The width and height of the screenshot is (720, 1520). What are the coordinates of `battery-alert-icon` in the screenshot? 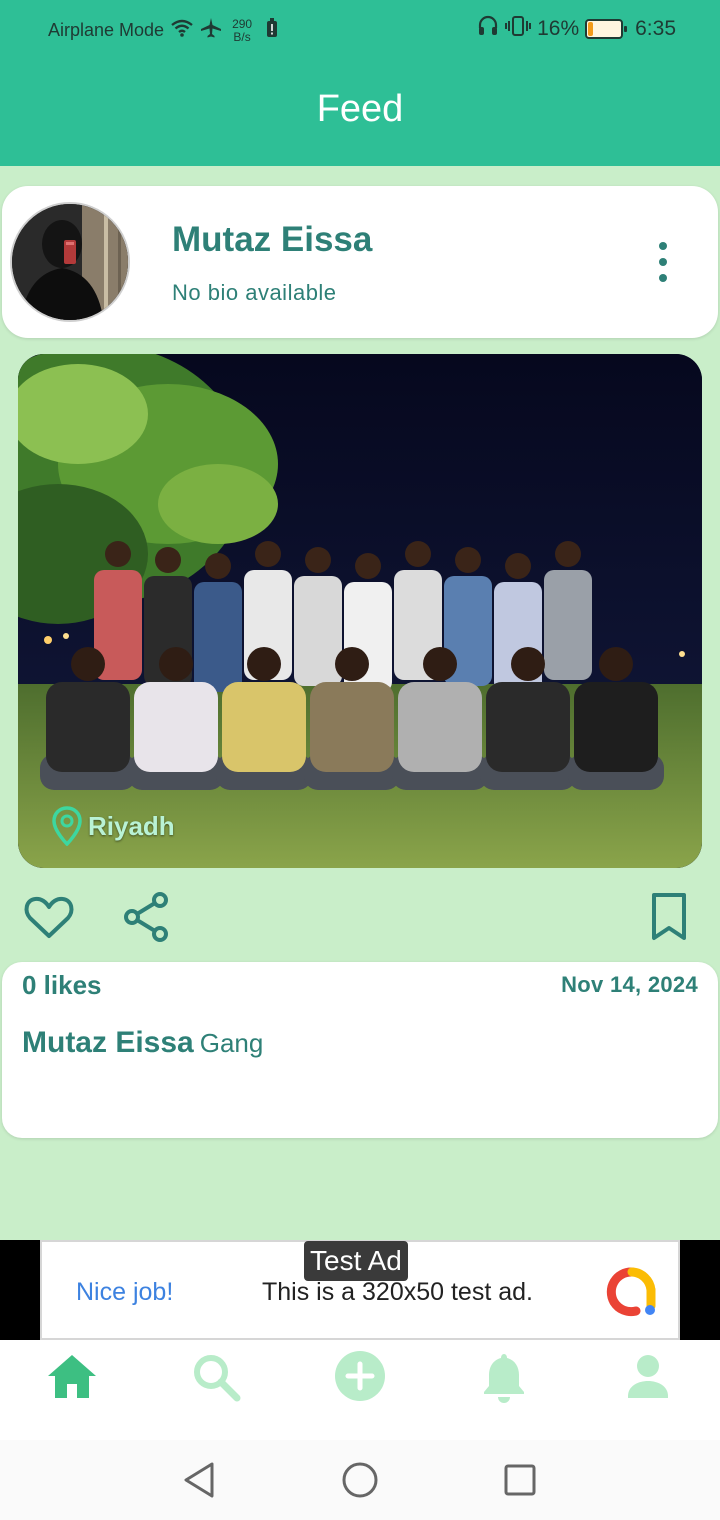 It's located at (272, 30).